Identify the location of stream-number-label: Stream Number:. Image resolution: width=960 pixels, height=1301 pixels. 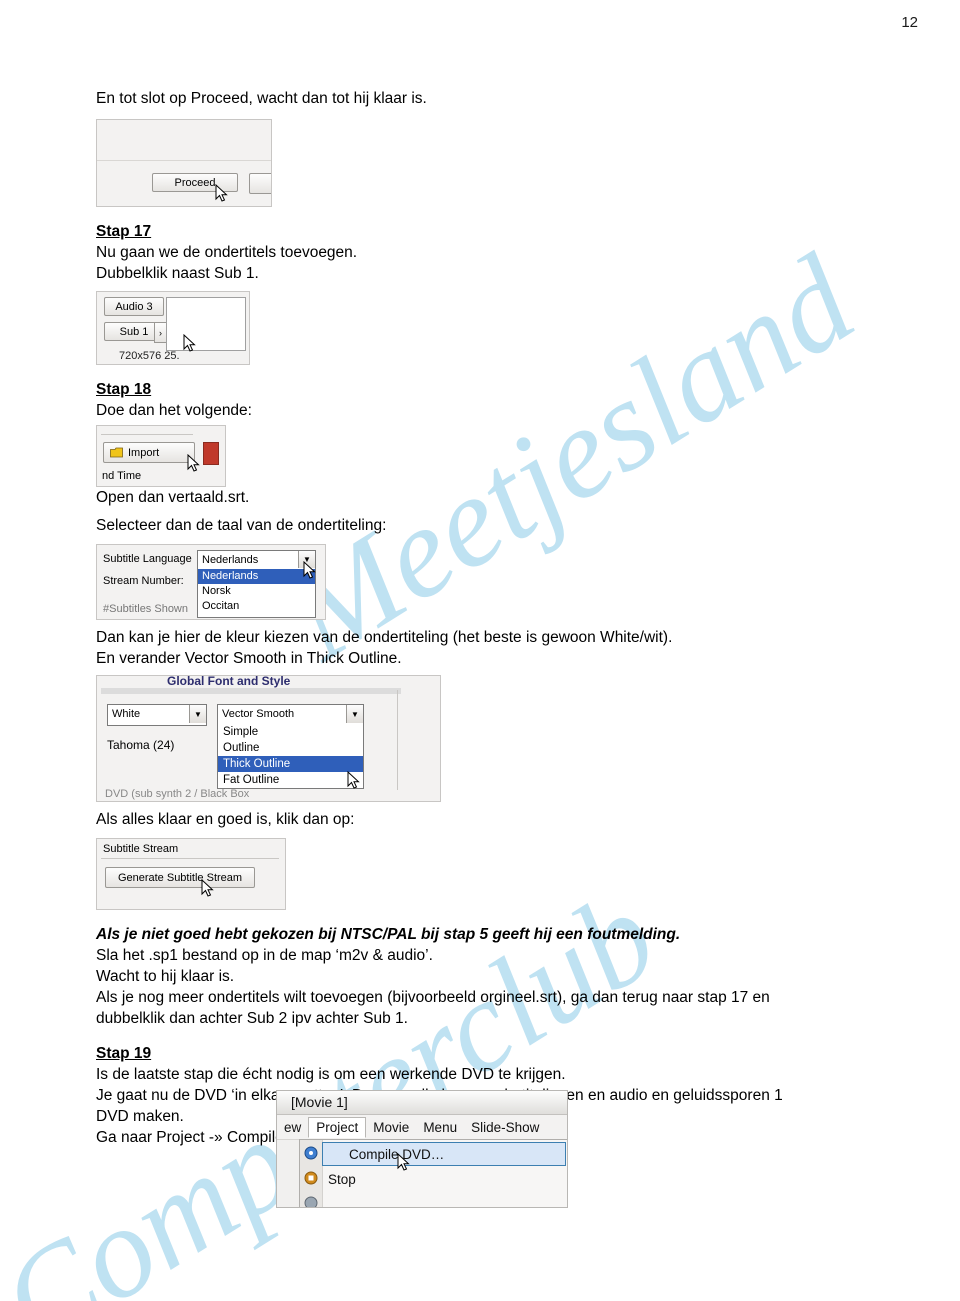
(143, 581).